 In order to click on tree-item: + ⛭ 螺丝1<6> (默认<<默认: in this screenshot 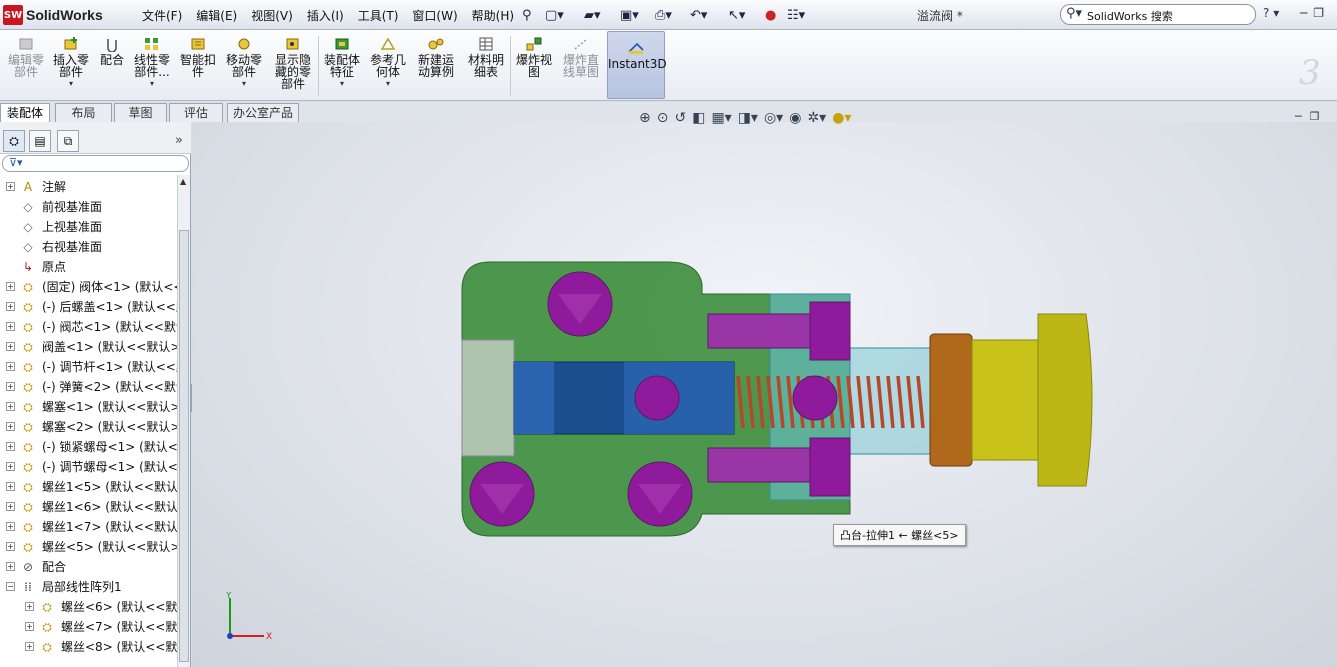, I will do `click(88, 507)`.